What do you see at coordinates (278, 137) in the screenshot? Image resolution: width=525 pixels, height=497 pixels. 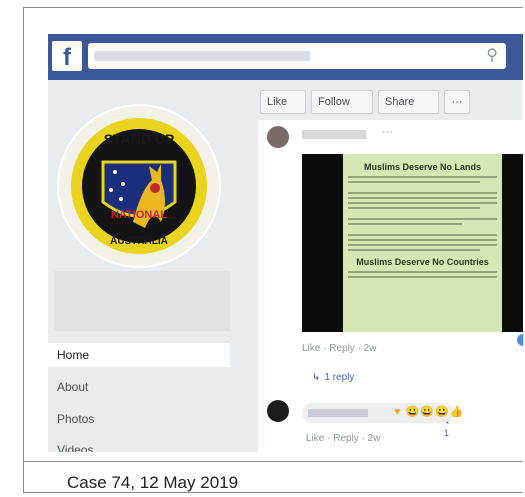 I see `post-avatar` at bounding box center [278, 137].